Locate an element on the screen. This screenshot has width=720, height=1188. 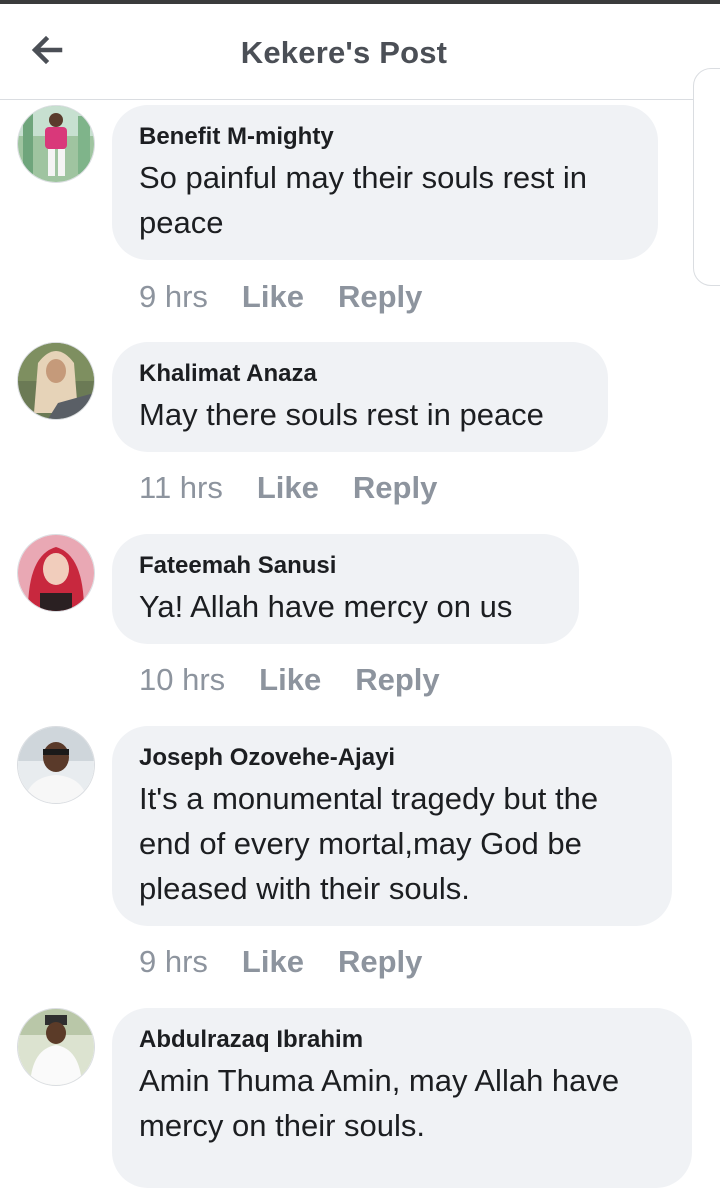
comment-timestamp: 11 hrs is located at coordinates (181, 487).